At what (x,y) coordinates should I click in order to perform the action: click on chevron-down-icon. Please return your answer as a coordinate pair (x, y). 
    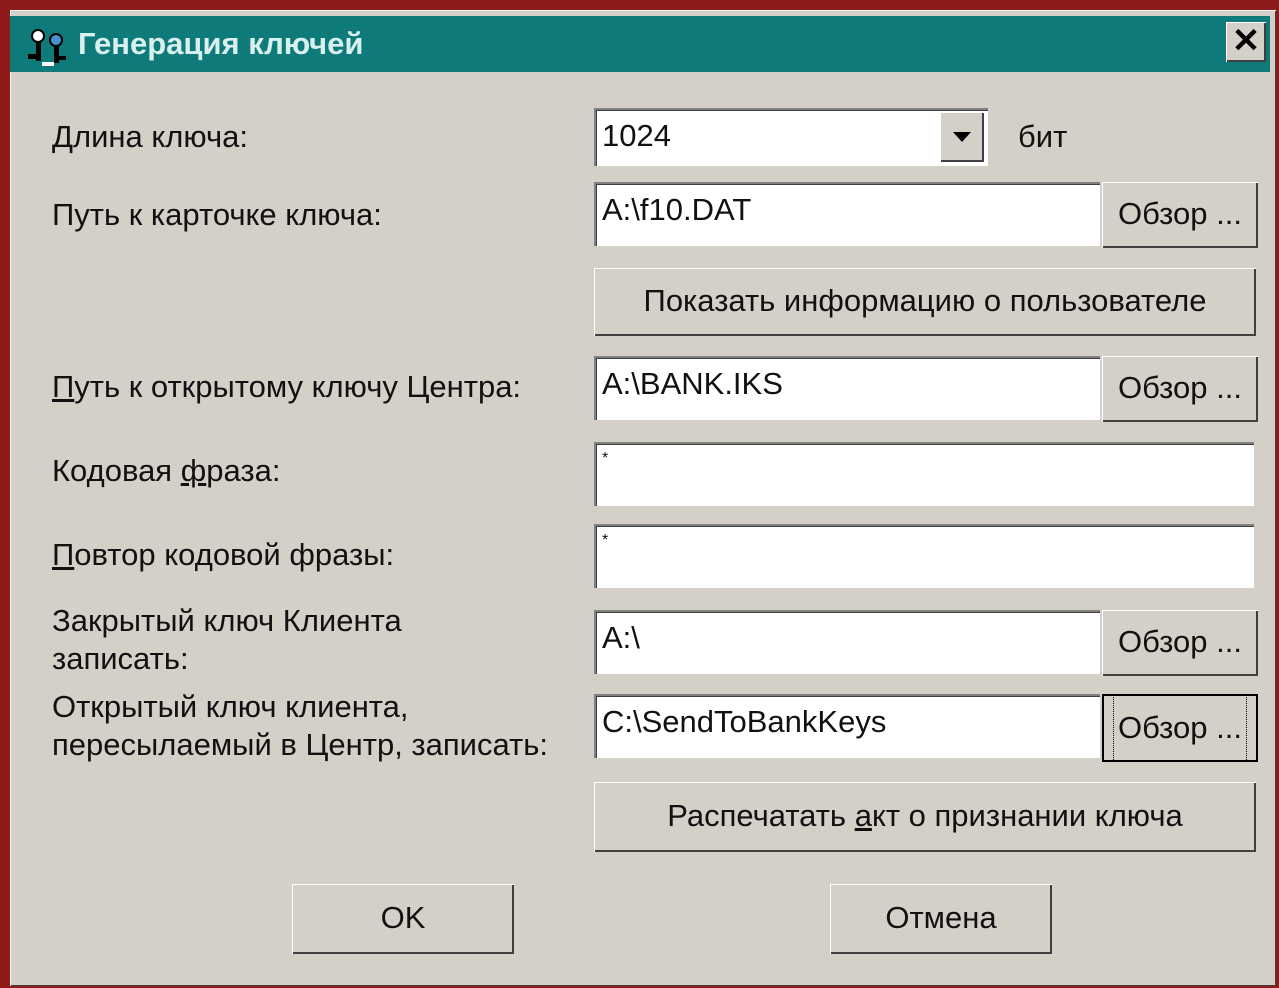
    Looking at the image, I should click on (962, 137).